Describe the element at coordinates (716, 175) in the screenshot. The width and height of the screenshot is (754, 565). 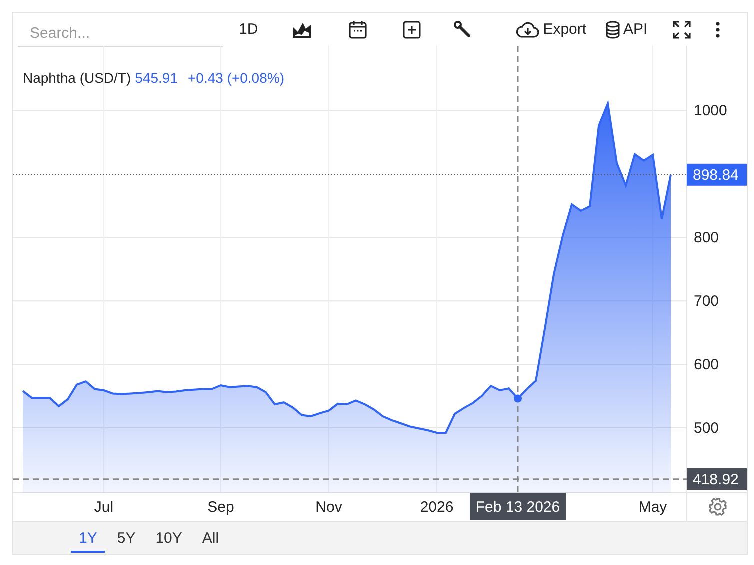
I see `last-price-label: 898.84` at that location.